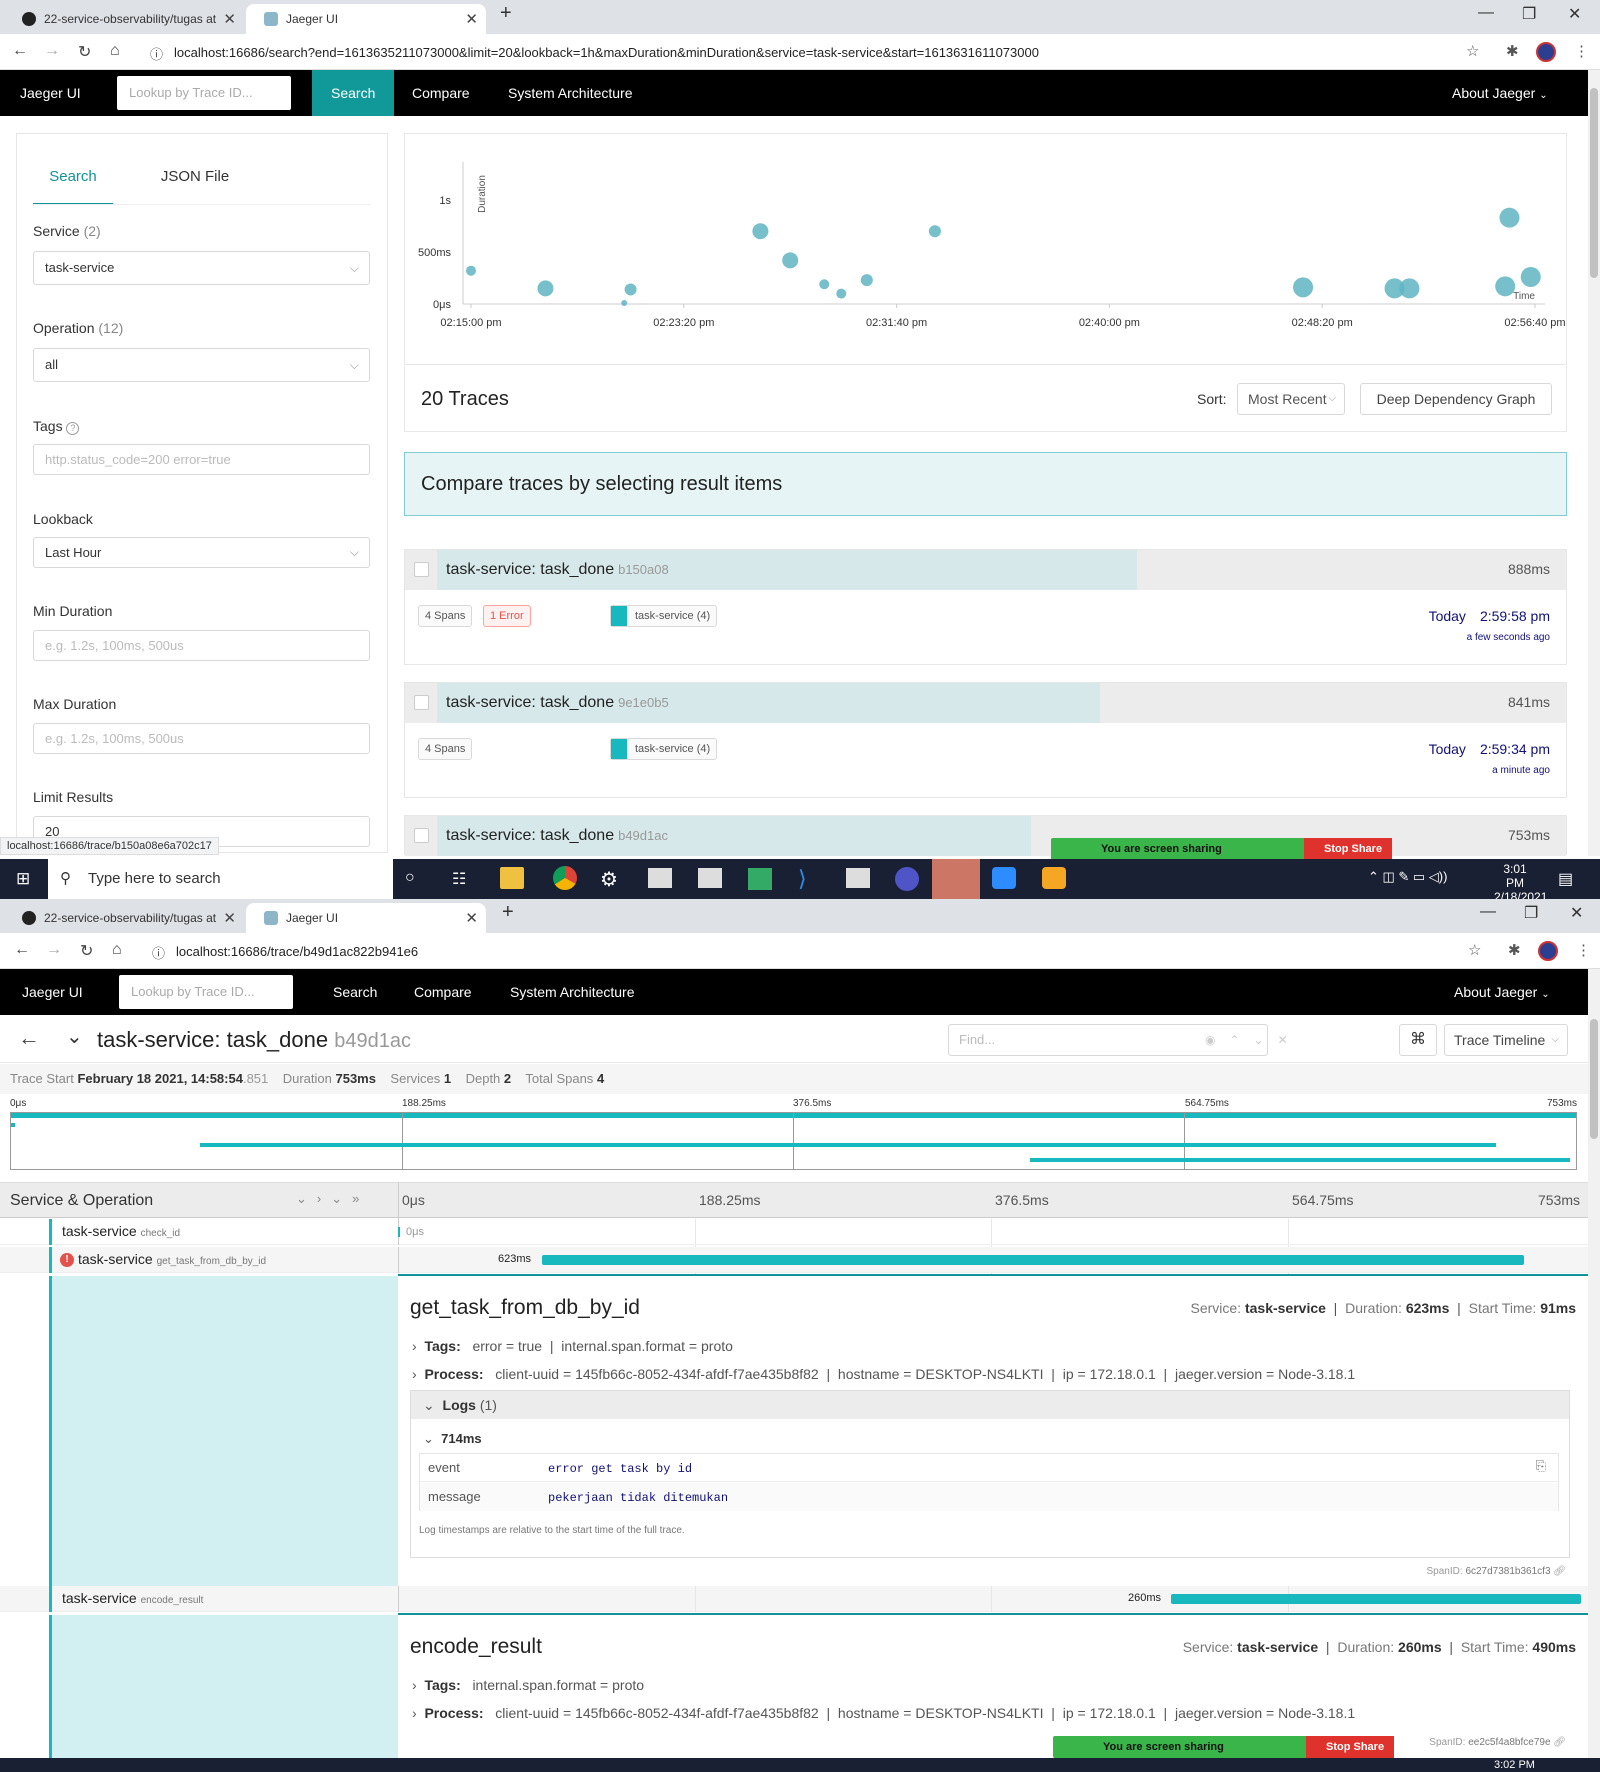 The image size is (1600, 1772). Describe the element at coordinates (1456, 399) in the screenshot. I see `deep-dependency-graph-button: Deep Dependency Graph` at that location.